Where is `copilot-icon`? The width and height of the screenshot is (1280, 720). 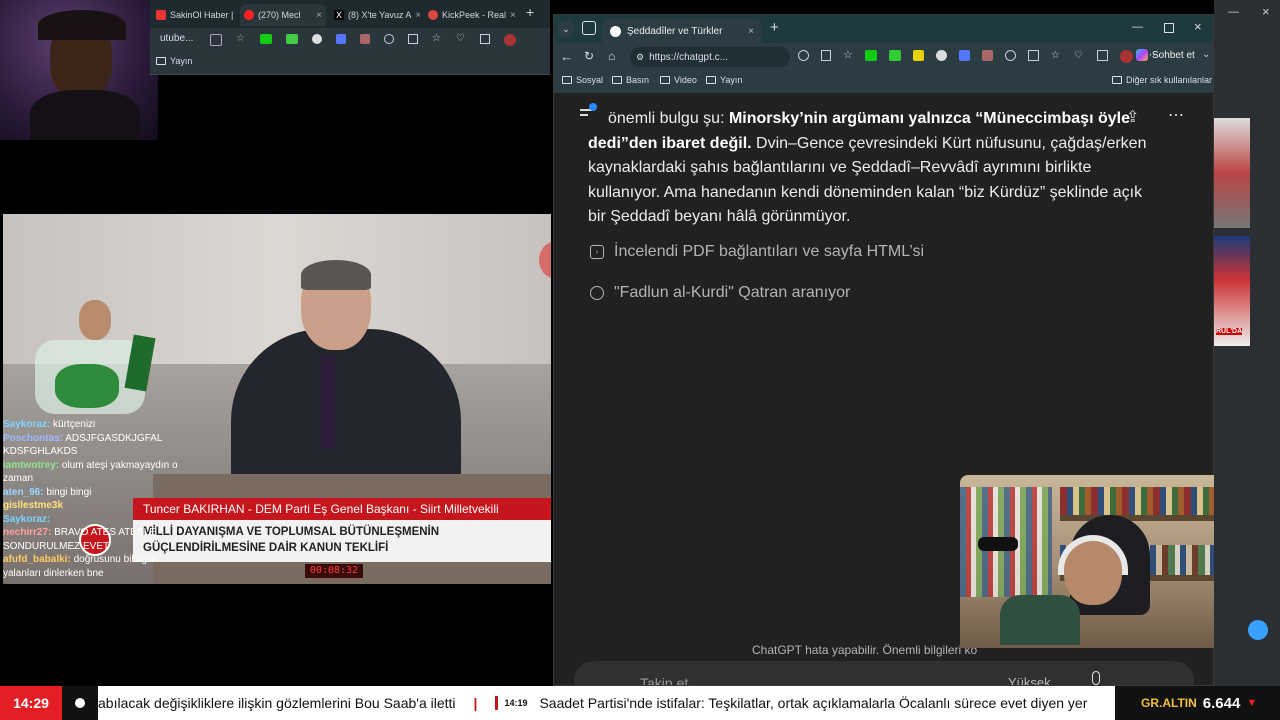
copilot-icon is located at coordinates (1142, 55).